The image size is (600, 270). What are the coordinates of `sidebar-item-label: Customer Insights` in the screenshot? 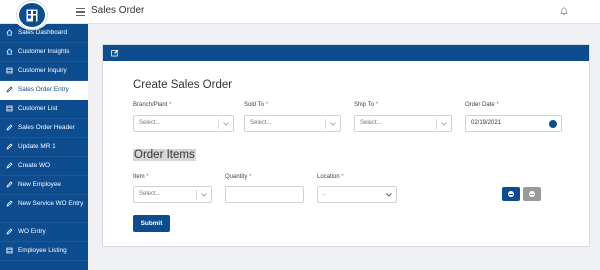 It's located at (44, 51).